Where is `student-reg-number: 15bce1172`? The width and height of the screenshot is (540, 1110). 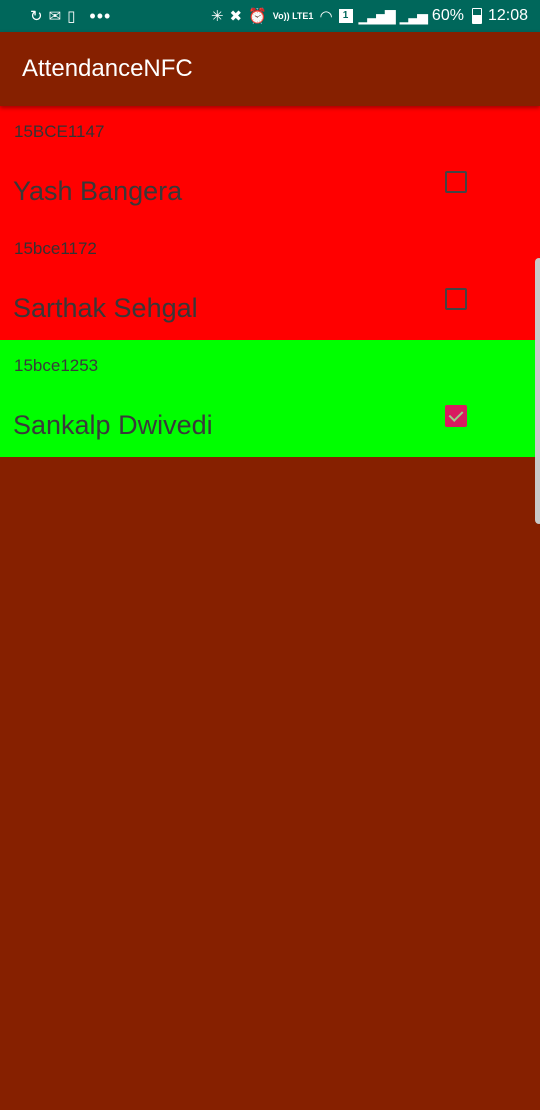
student-reg-number: 15bce1172 is located at coordinates (55, 248).